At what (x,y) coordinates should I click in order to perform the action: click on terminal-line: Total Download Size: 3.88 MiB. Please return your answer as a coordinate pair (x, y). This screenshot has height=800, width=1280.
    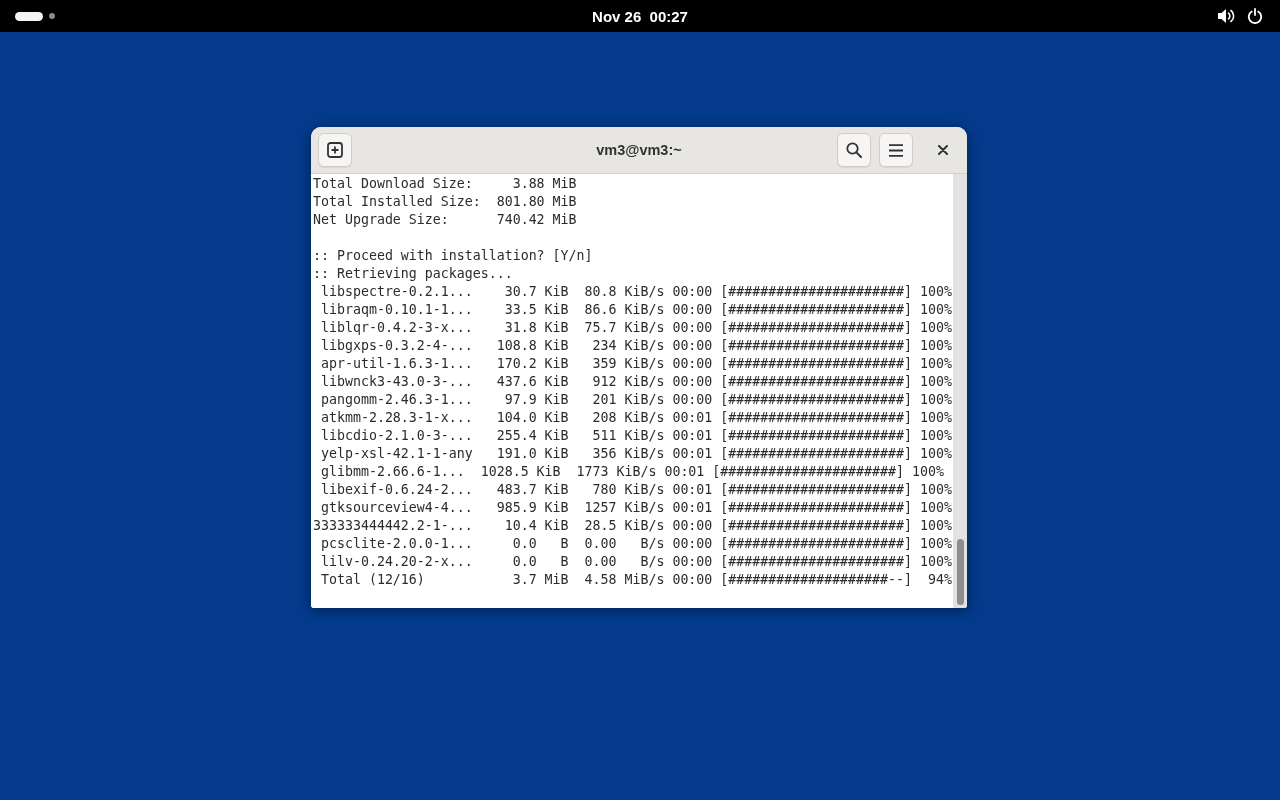
    Looking at the image, I should click on (445, 184).